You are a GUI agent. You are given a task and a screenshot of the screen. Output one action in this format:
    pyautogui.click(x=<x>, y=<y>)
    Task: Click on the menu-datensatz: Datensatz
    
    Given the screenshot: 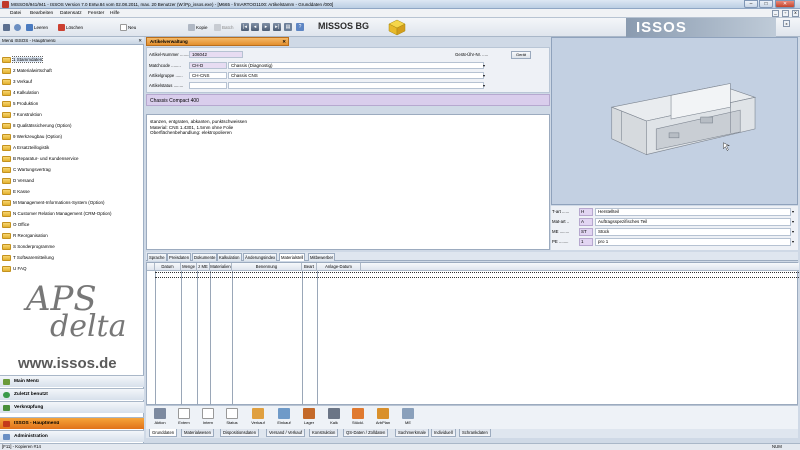 What is the action you would take?
    pyautogui.click(x=71, y=13)
    